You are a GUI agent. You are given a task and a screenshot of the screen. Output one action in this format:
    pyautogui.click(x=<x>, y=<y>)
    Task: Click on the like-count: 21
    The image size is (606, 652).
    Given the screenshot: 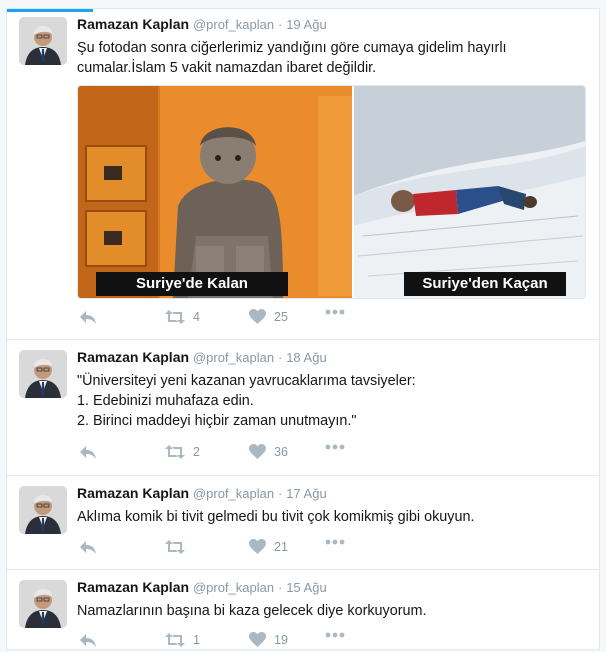 What is the action you would take?
    pyautogui.click(x=281, y=546)
    